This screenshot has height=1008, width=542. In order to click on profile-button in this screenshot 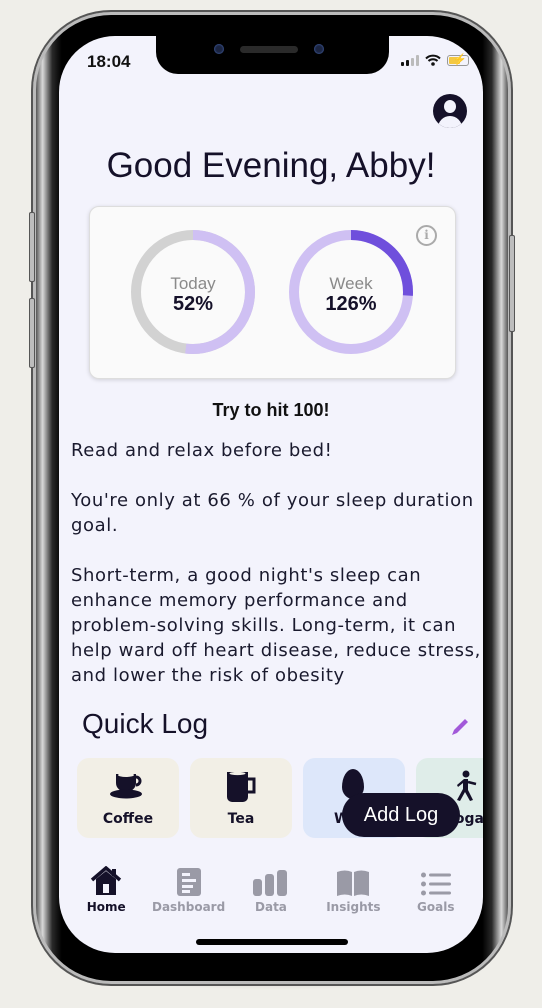, I will do `click(450, 111)`.